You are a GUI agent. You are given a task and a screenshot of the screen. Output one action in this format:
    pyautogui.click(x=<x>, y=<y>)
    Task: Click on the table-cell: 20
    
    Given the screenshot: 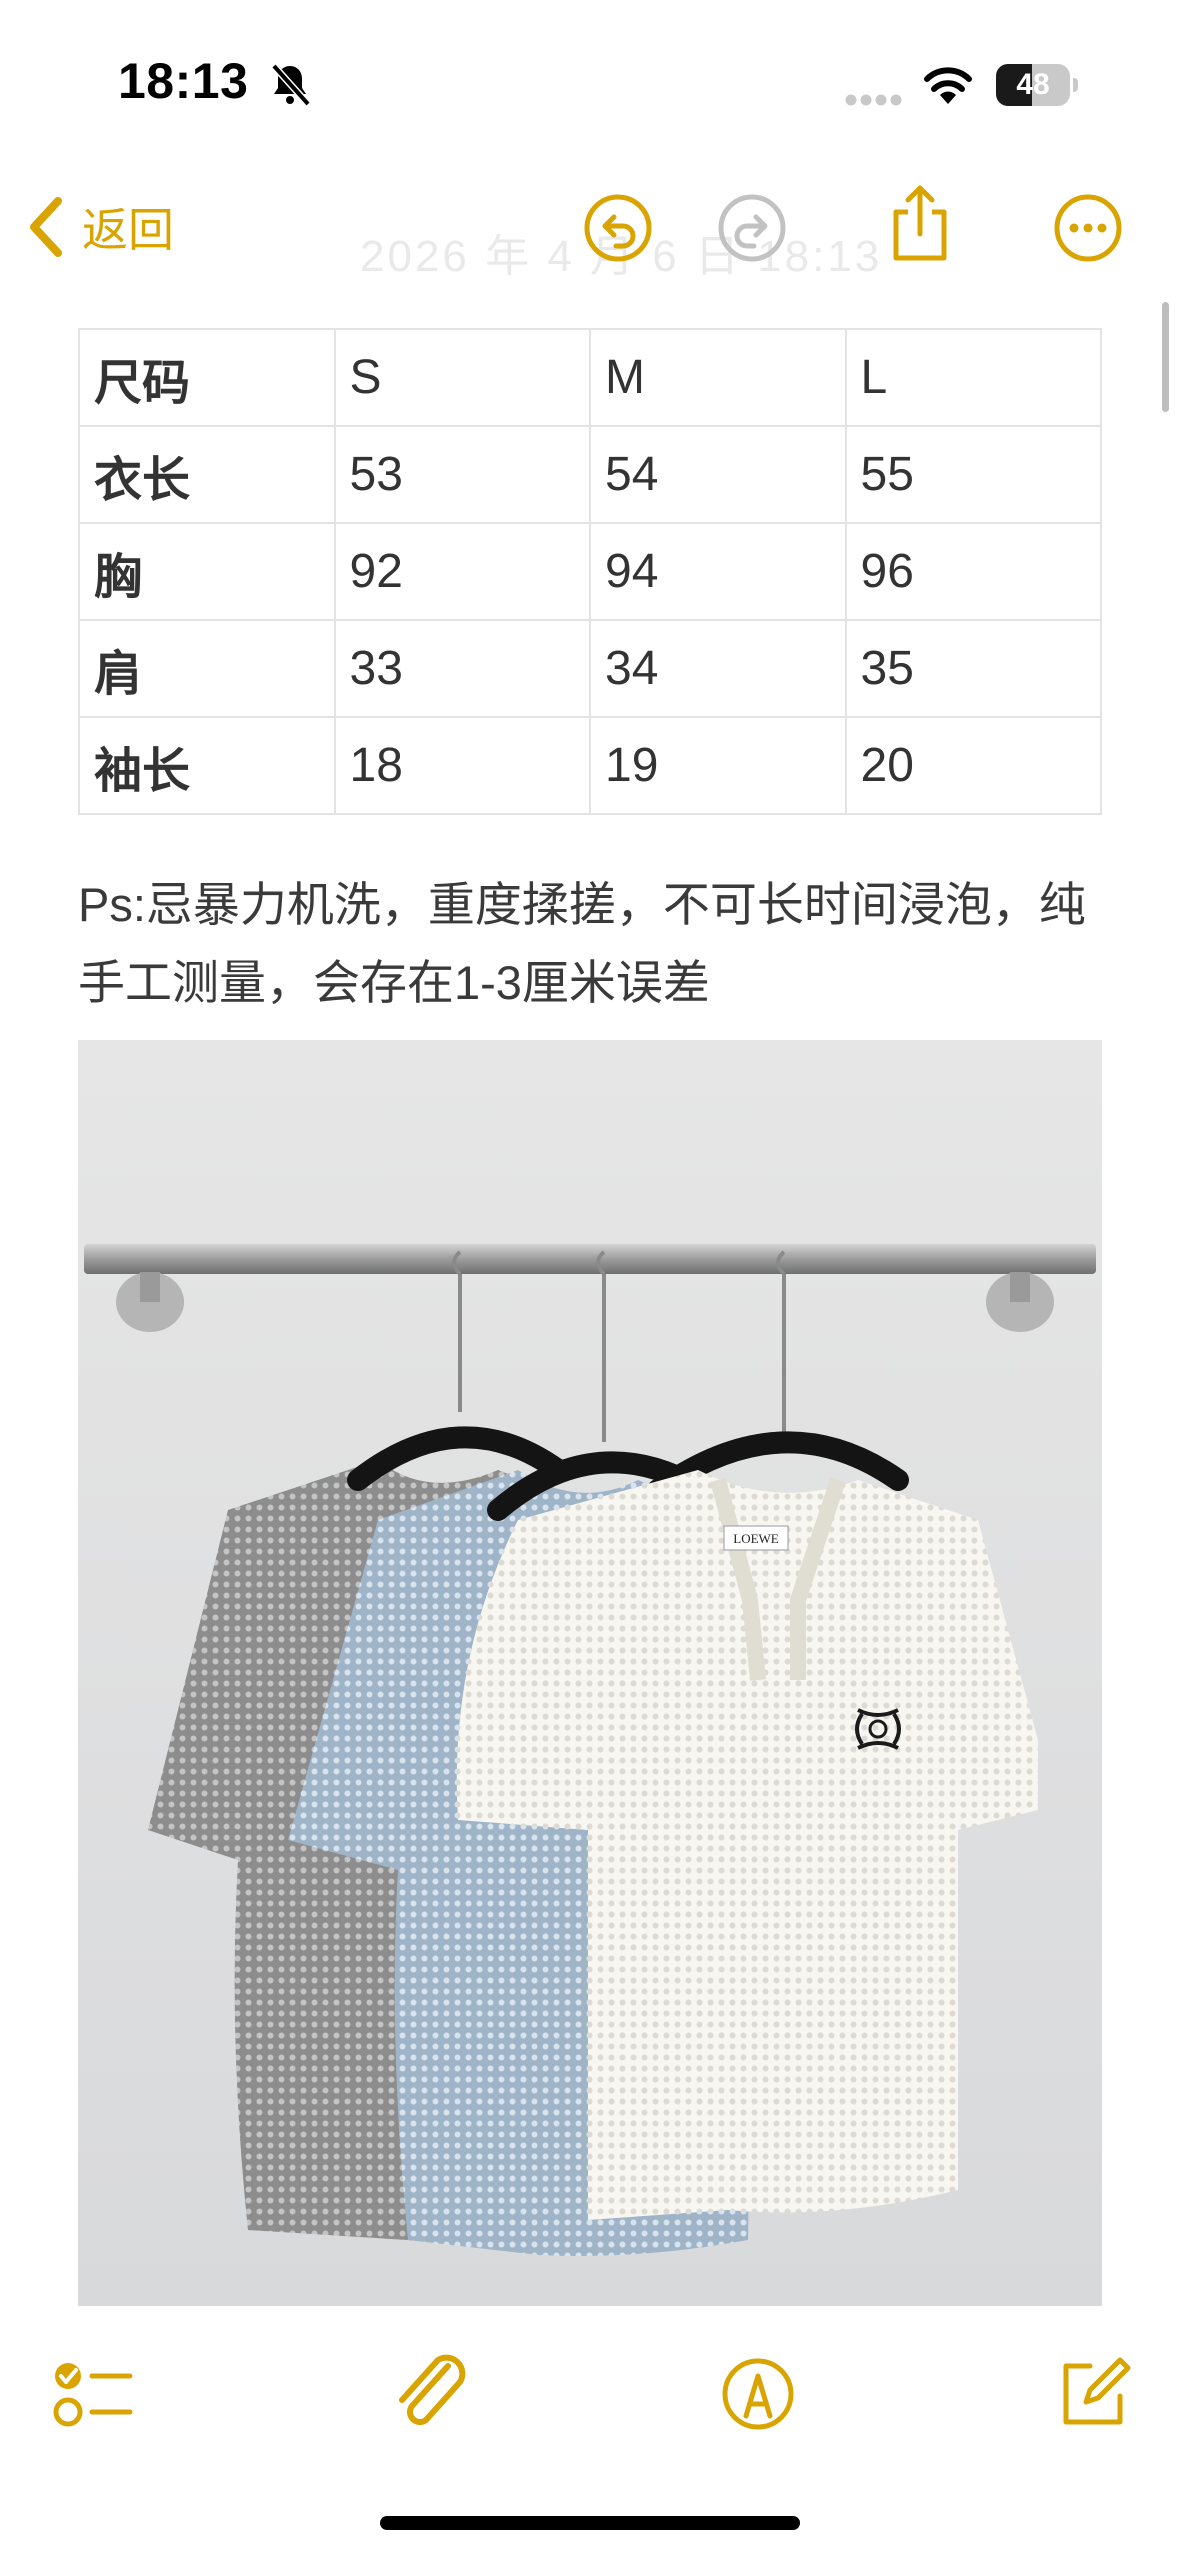 What is the action you would take?
    pyautogui.click(x=973, y=765)
    